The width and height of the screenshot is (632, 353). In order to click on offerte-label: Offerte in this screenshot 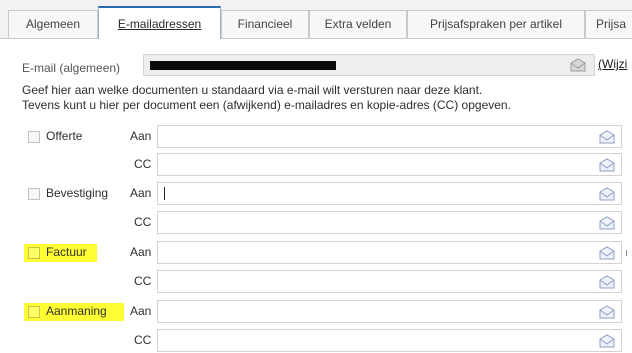, I will do `click(64, 136)`.